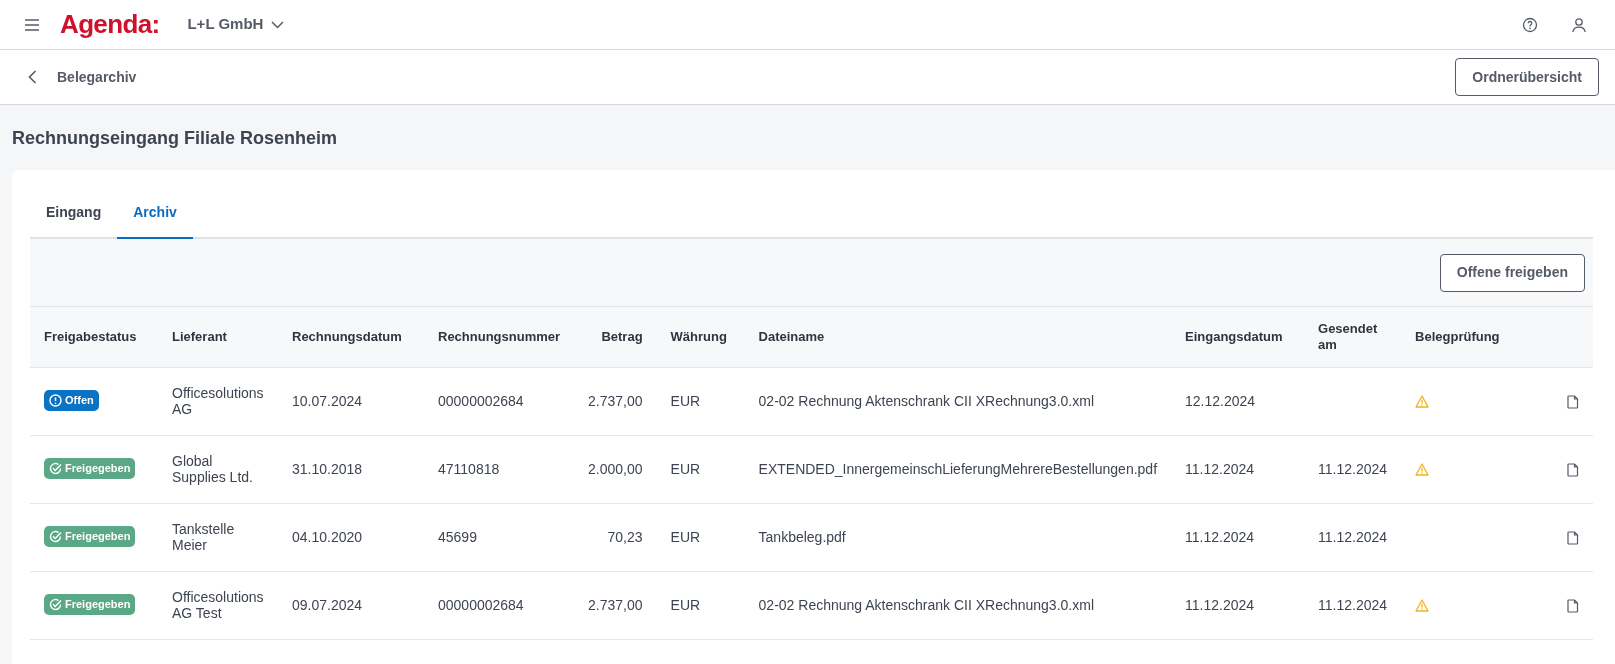 The width and height of the screenshot is (1615, 664). I want to click on column-header: Betrag, so click(615, 337).